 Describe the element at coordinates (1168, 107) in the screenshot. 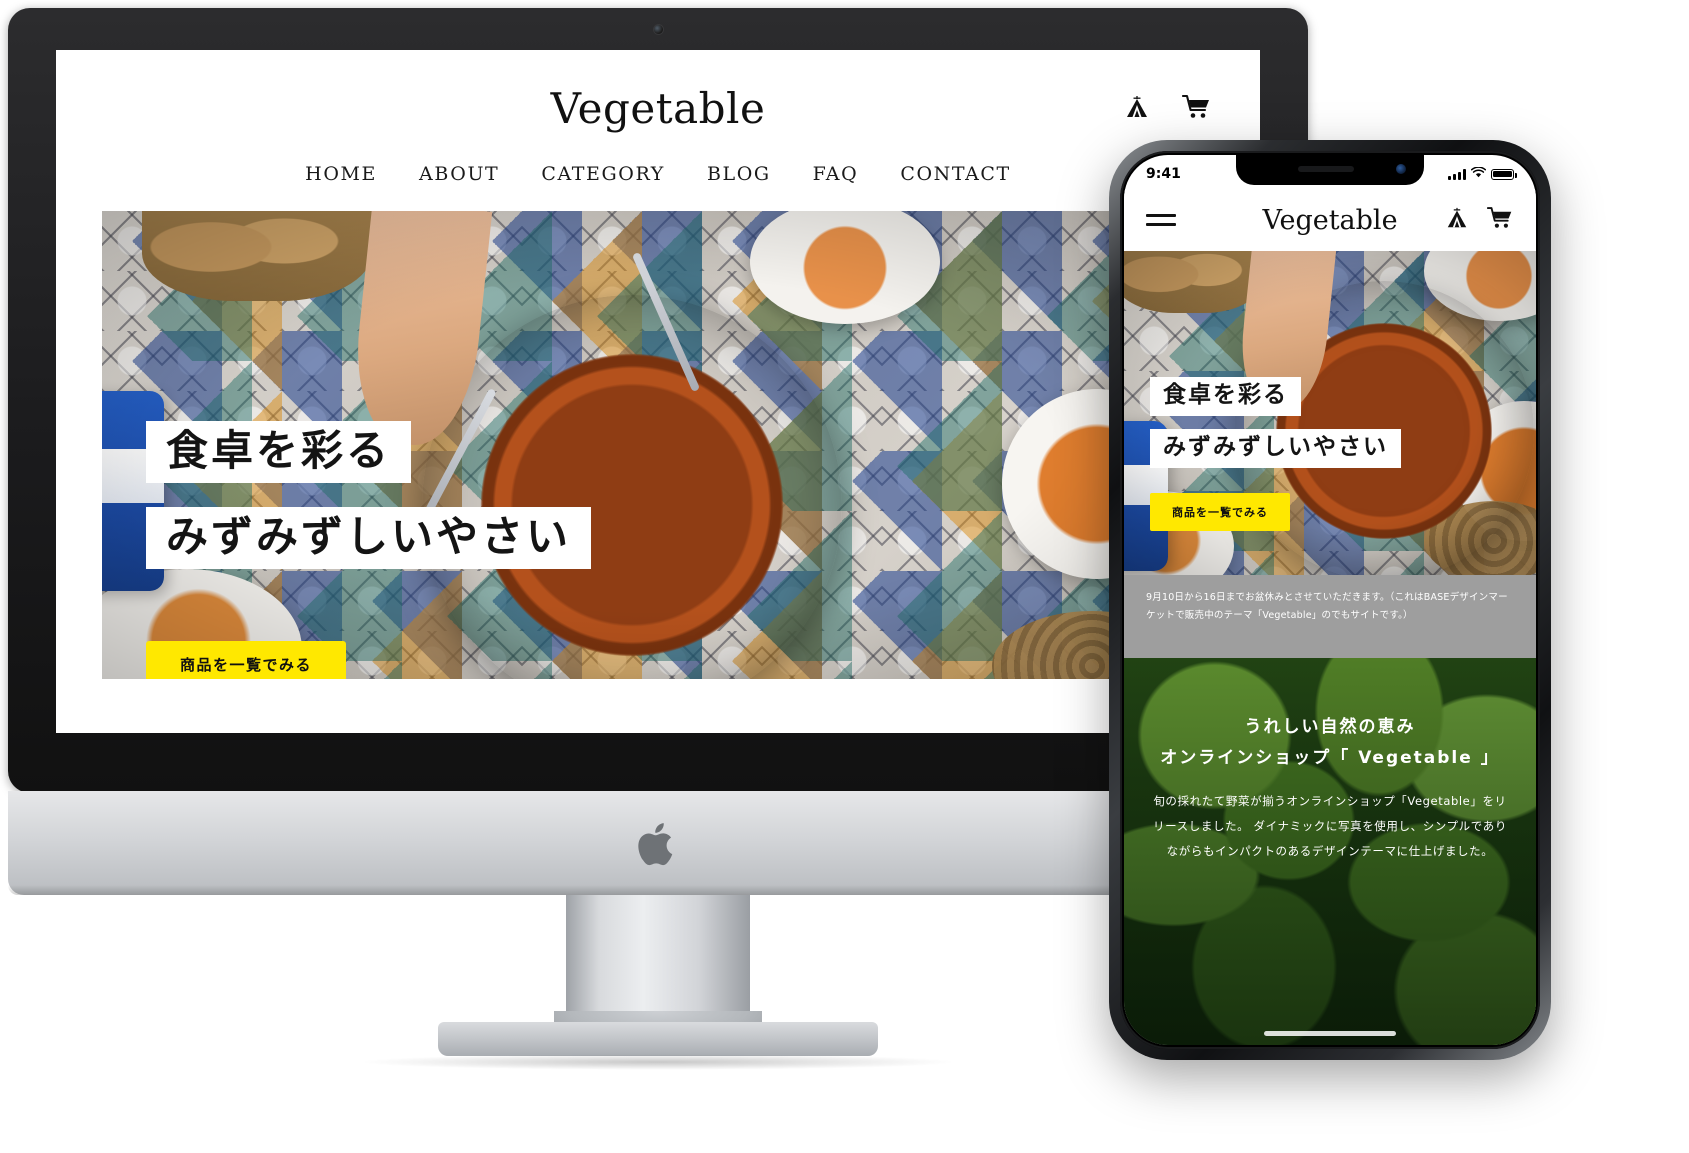

I see `desktop-header-icons` at that location.